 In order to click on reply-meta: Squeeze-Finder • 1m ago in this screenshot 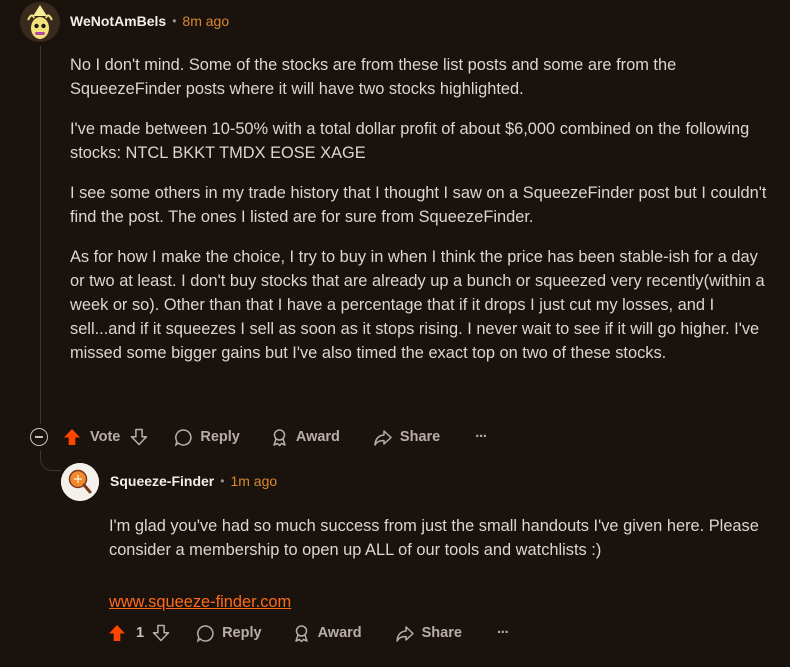, I will do `click(193, 481)`.